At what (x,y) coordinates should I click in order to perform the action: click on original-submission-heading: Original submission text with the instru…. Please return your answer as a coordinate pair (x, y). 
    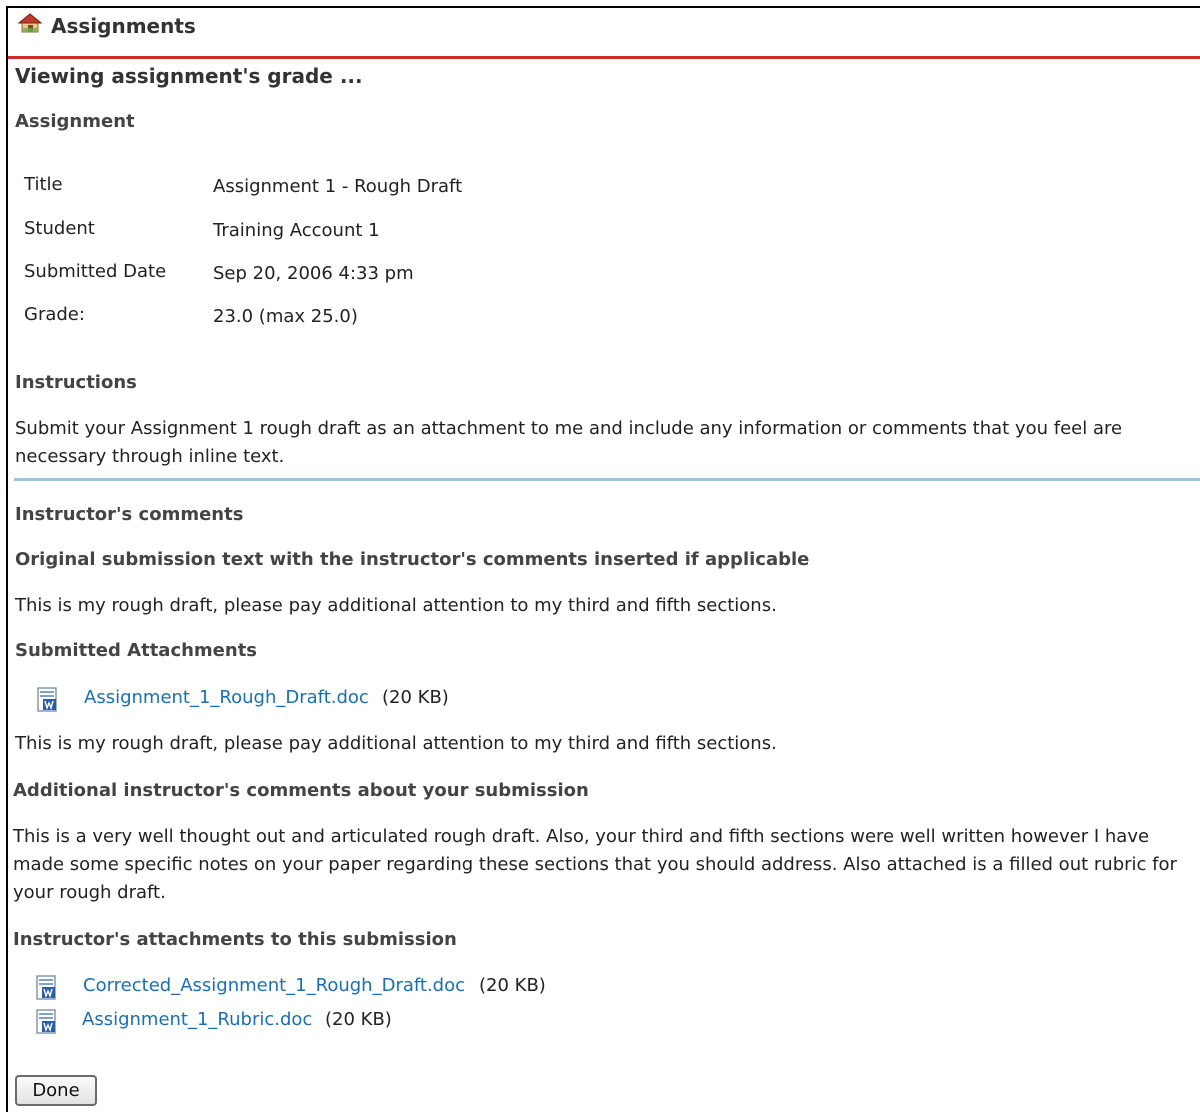
    Looking at the image, I should click on (412, 559).